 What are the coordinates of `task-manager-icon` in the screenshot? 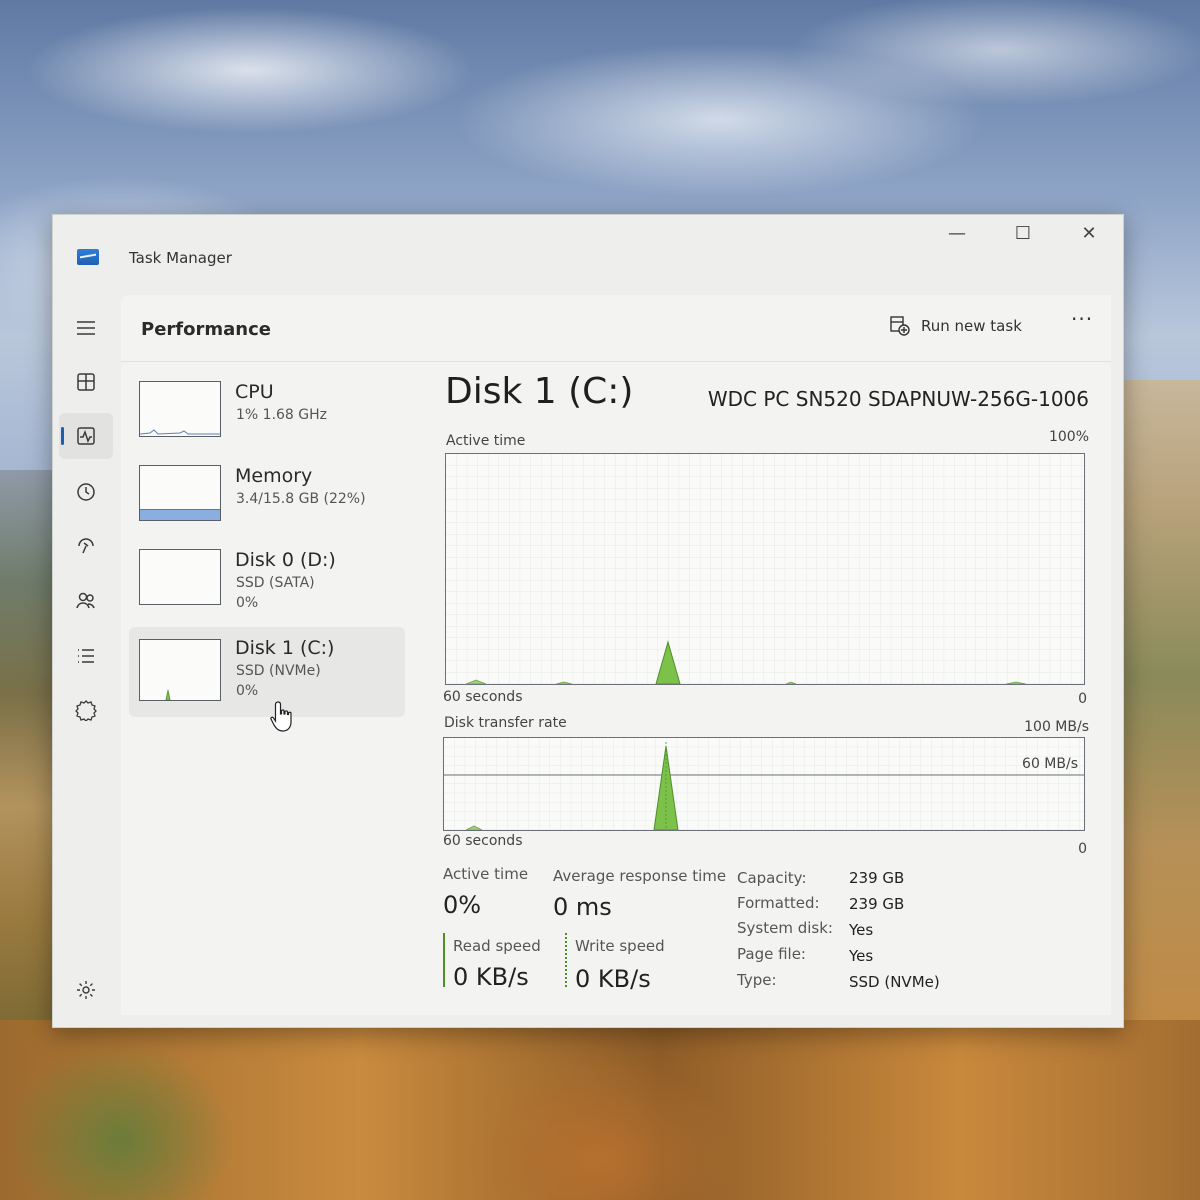 It's located at (88, 257).